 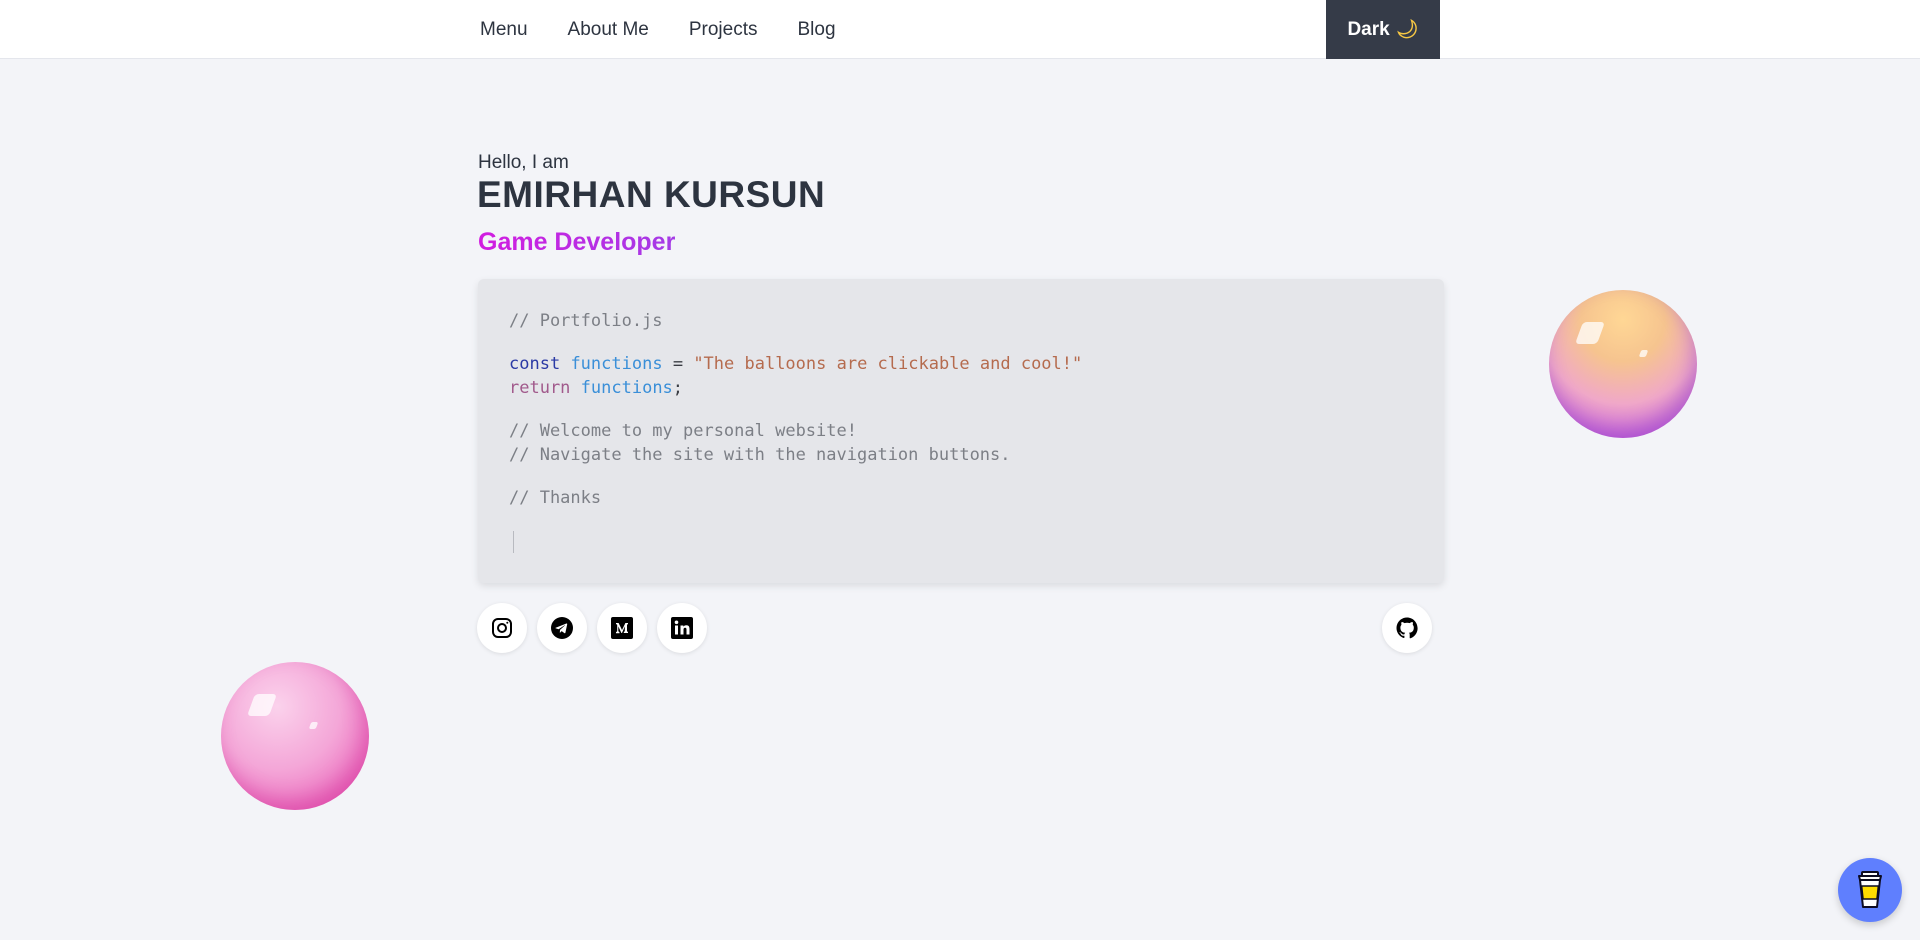 I want to click on nav-item-projects: Projects, so click(x=723, y=30).